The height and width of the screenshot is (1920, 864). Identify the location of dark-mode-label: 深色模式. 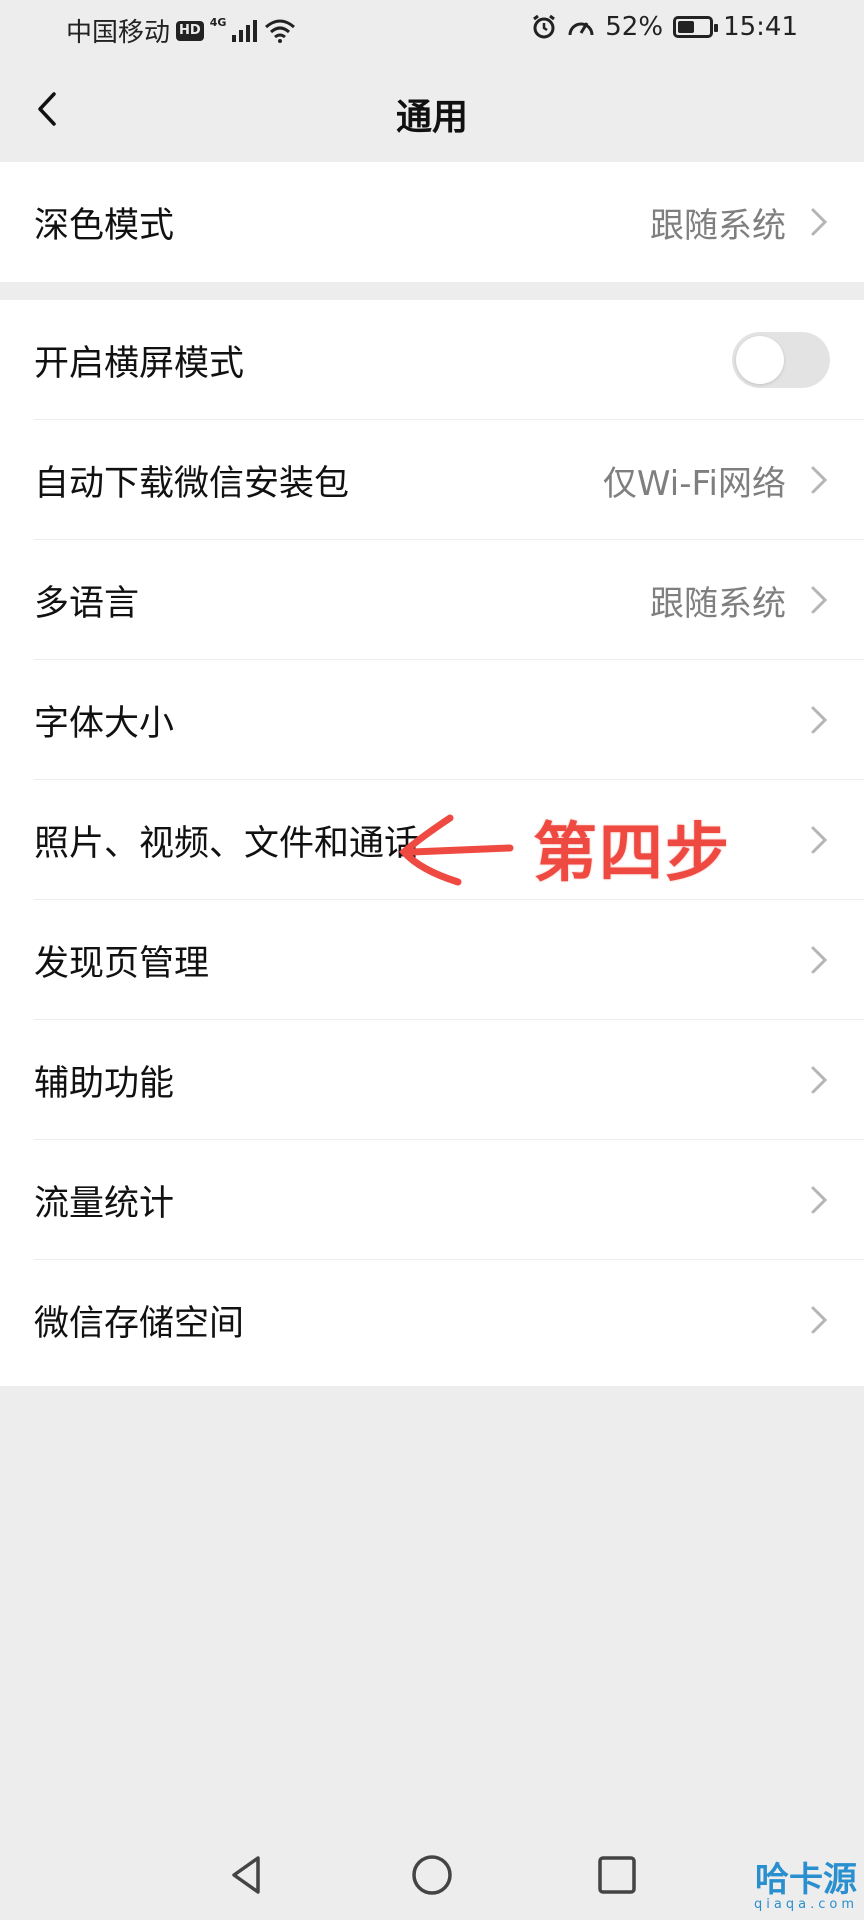
(104, 225).